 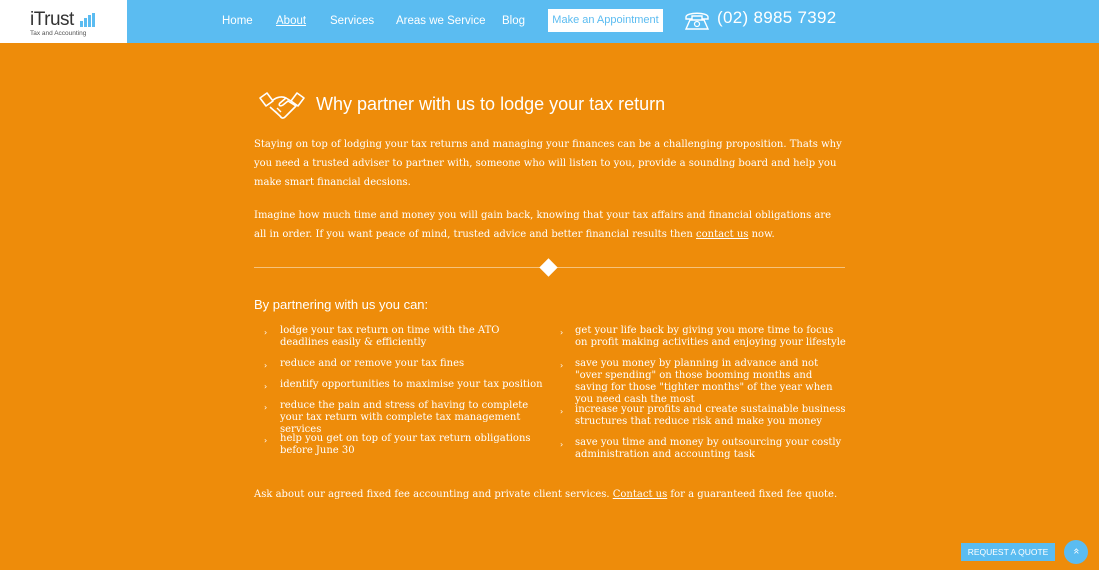 What do you see at coordinates (722, 234) in the screenshot?
I see `contact-us-link: contact us` at bounding box center [722, 234].